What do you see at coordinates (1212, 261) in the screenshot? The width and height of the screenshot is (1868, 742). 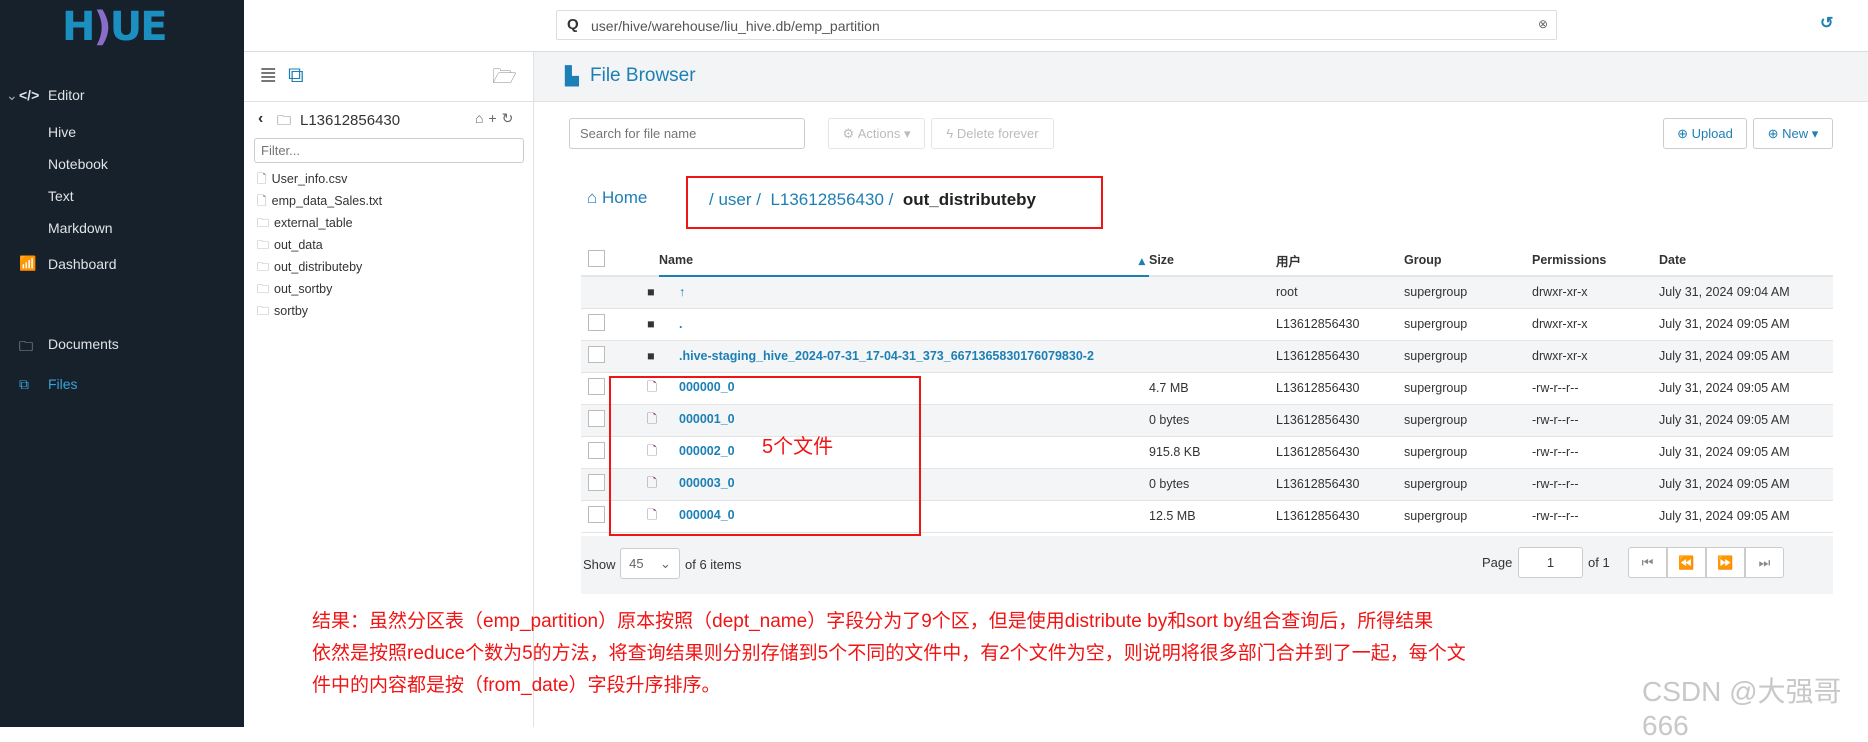 I see `col-size: Size` at bounding box center [1212, 261].